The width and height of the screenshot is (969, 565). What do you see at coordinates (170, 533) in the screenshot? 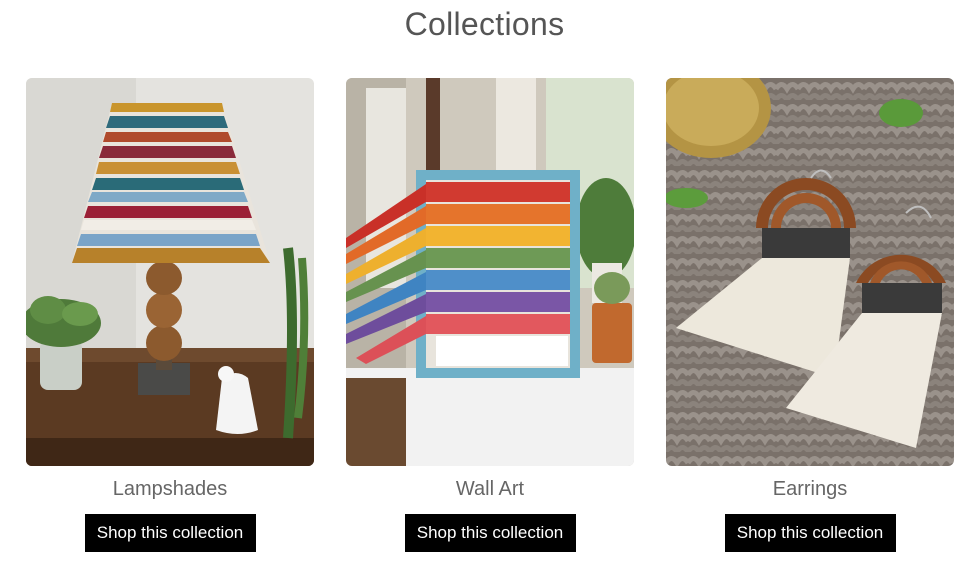
I see `shop-lampshades-button: Shop this collection` at bounding box center [170, 533].